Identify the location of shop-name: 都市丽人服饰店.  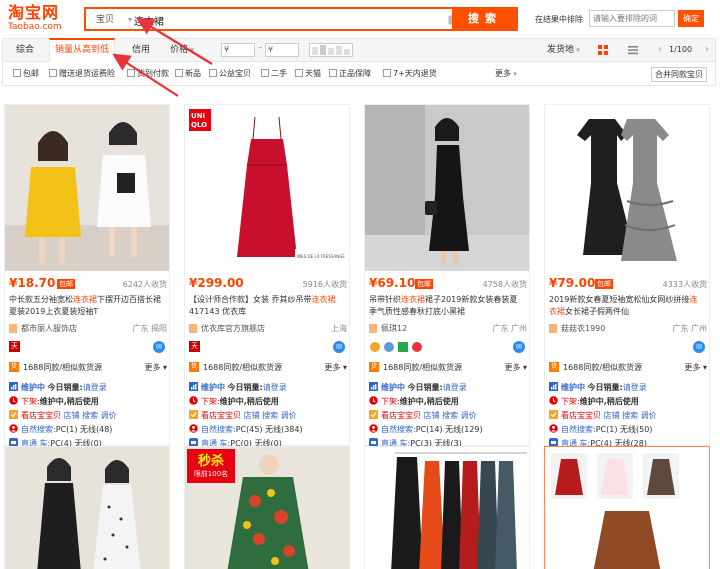
(49, 328).